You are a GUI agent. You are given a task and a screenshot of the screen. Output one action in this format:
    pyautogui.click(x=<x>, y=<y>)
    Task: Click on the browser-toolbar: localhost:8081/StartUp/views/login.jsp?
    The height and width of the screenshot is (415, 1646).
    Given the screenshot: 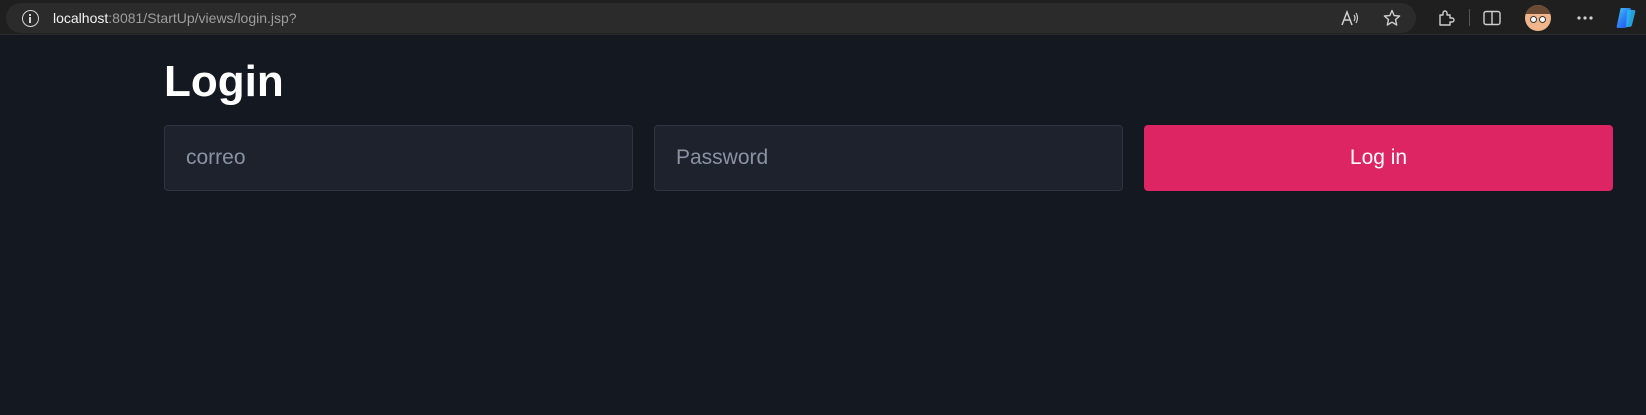 What is the action you would take?
    pyautogui.click(x=823, y=17)
    